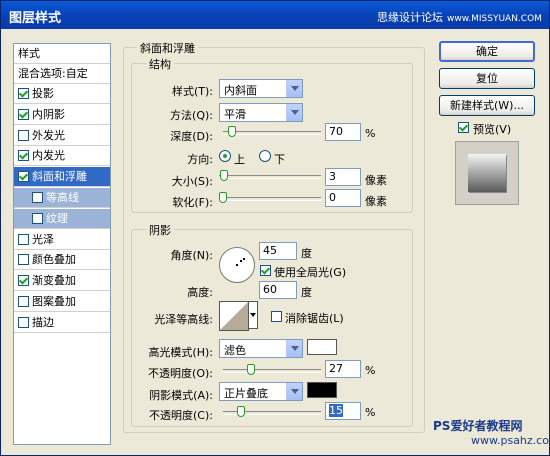 This screenshot has height=456, width=550. I want to click on gloss-contour-preview, so click(234, 316).